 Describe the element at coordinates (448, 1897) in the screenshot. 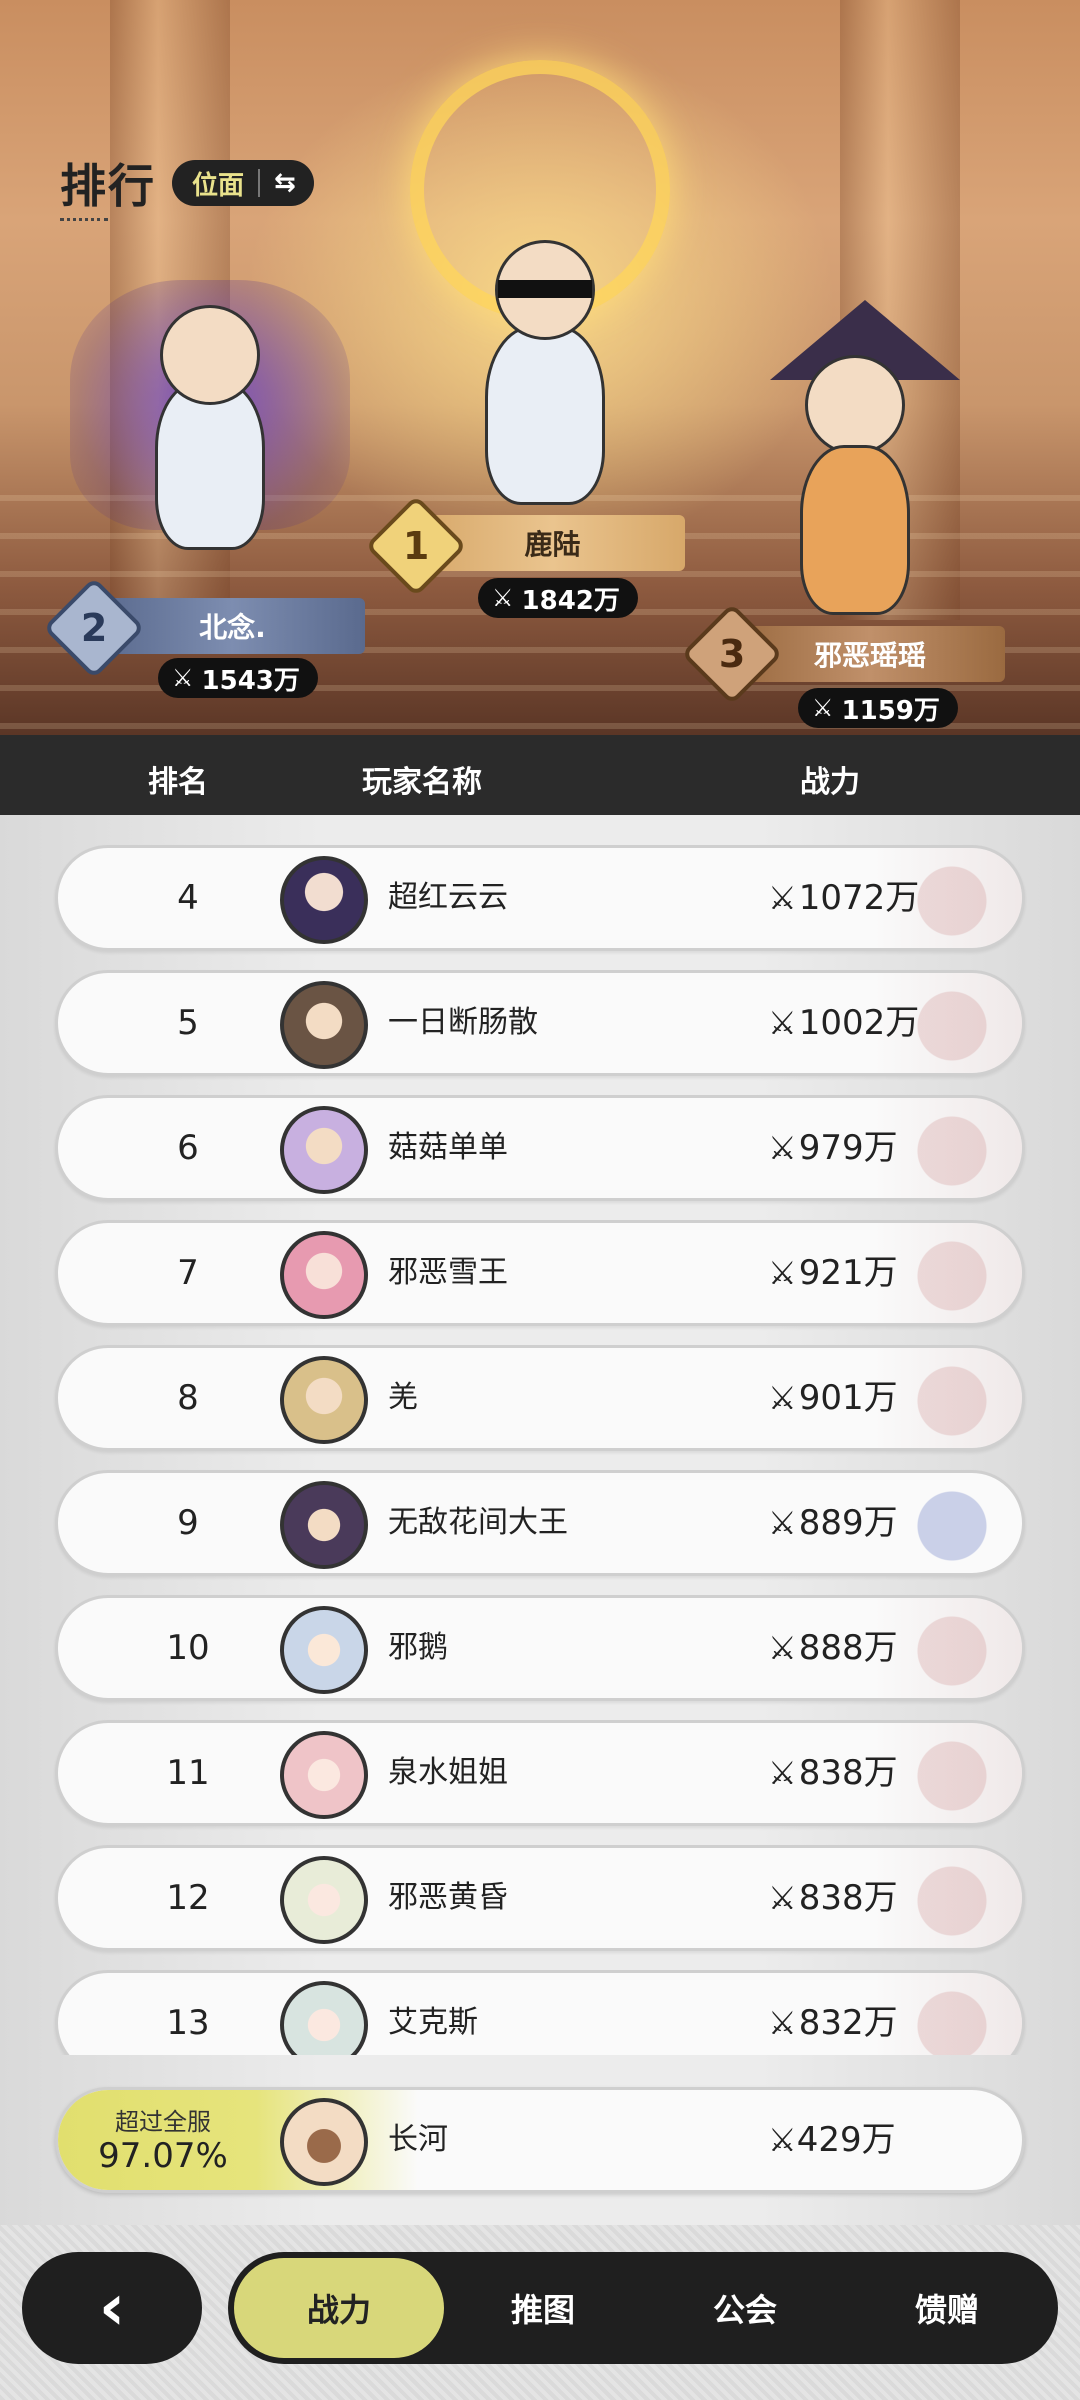

I see `row-player-name: 邪恶黄昏` at that location.